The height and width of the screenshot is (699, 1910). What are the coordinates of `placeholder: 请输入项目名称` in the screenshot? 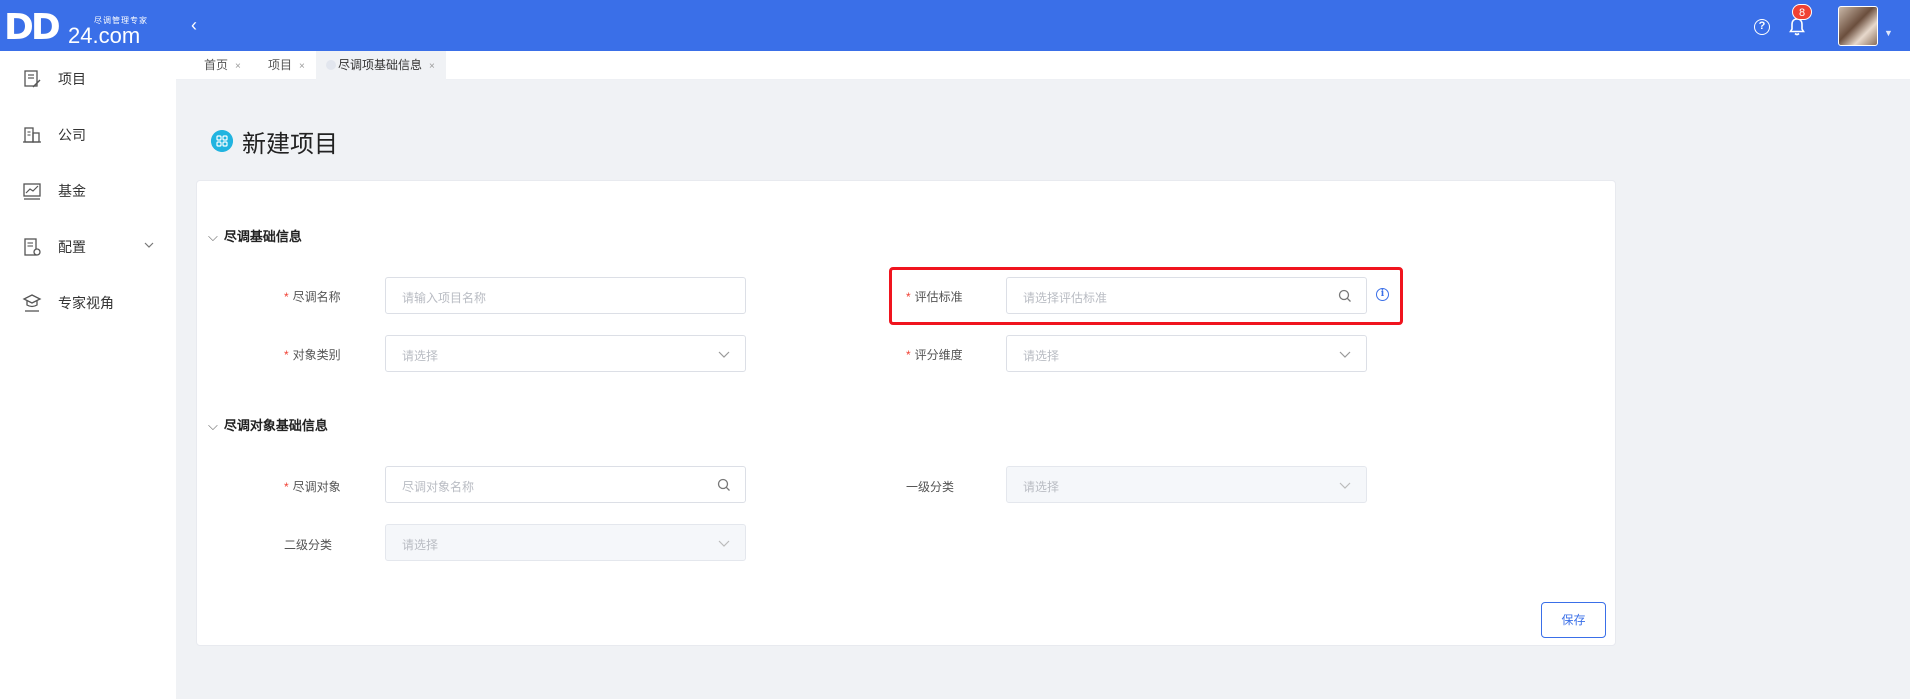 It's located at (444, 298).